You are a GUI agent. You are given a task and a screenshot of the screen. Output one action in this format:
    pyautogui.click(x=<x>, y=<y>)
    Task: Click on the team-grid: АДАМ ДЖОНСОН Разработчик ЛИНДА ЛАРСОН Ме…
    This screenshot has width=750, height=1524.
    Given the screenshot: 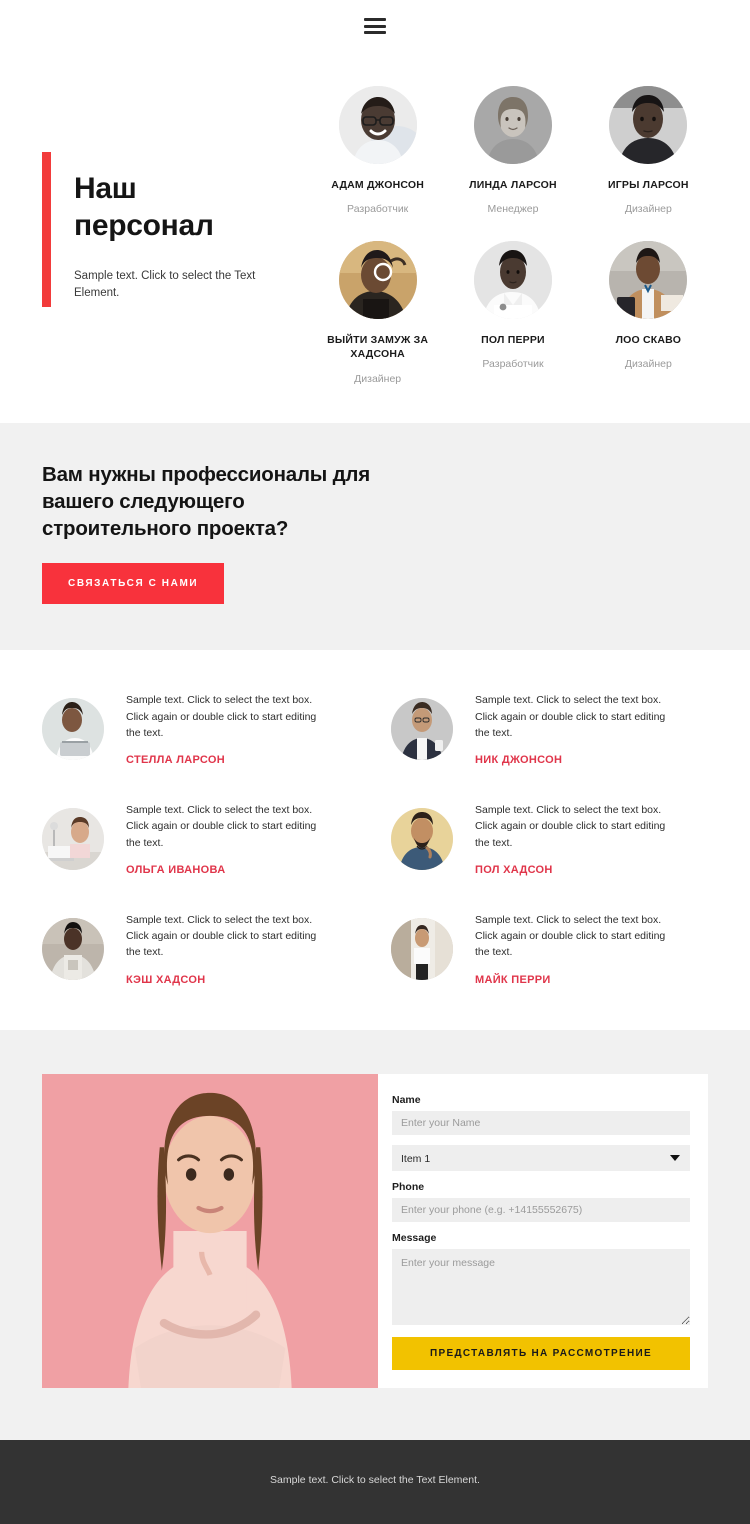 What is the action you would take?
    pyautogui.click(x=525, y=231)
    